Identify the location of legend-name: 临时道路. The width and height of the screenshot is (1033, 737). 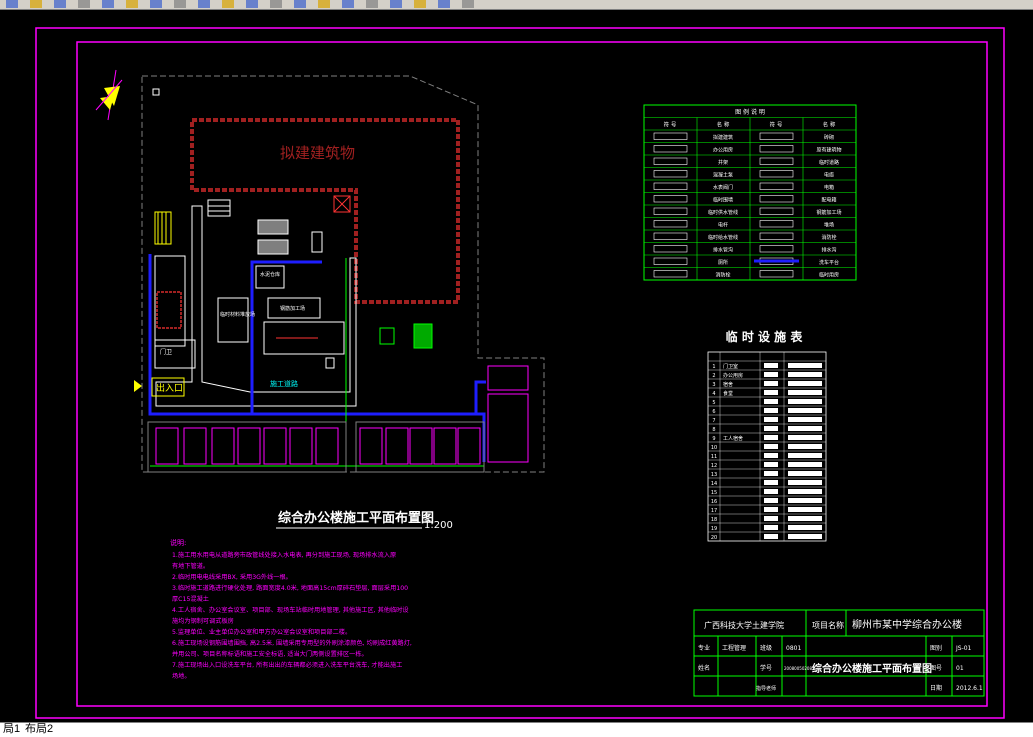
(829, 162).